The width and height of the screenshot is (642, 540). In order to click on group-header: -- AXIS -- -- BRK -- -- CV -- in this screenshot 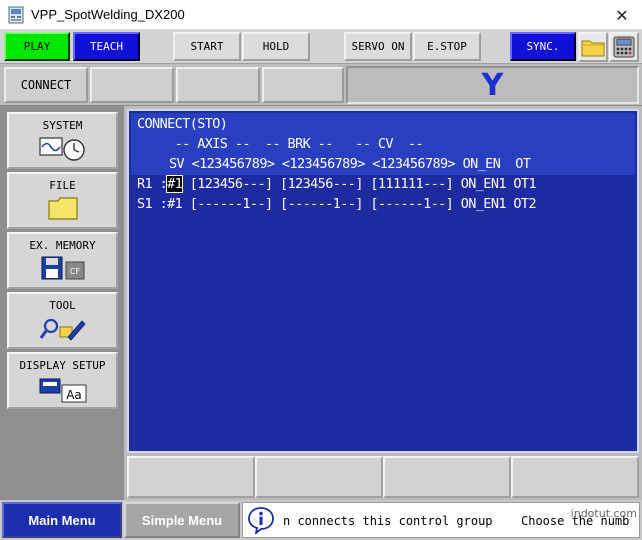, I will do `click(280, 144)`.